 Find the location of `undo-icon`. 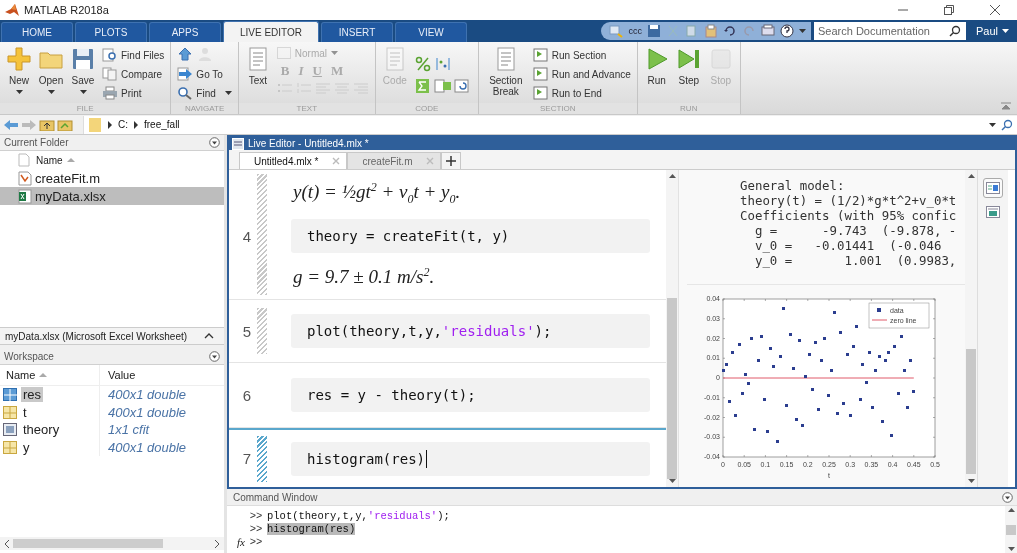

undo-icon is located at coordinates (729, 31).